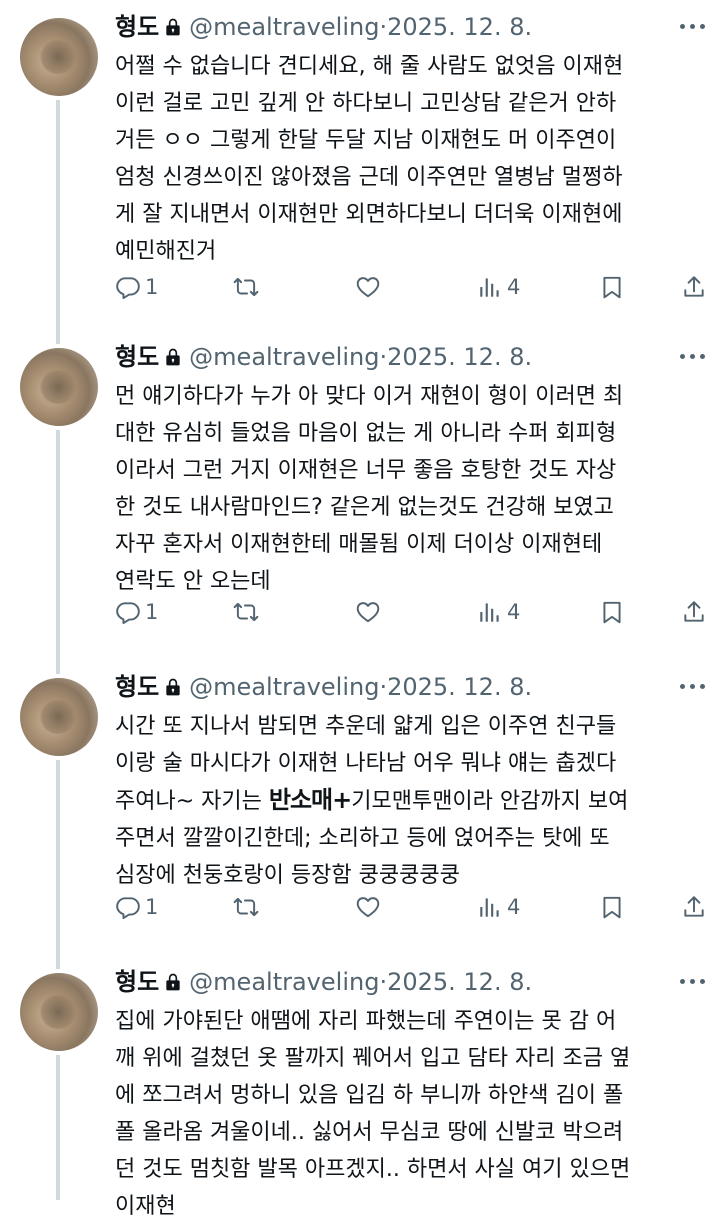 The height and width of the screenshot is (1225, 727). Describe the element at coordinates (310, 800) in the screenshot. I see `inline-sticker-text: 반소매+` at that location.